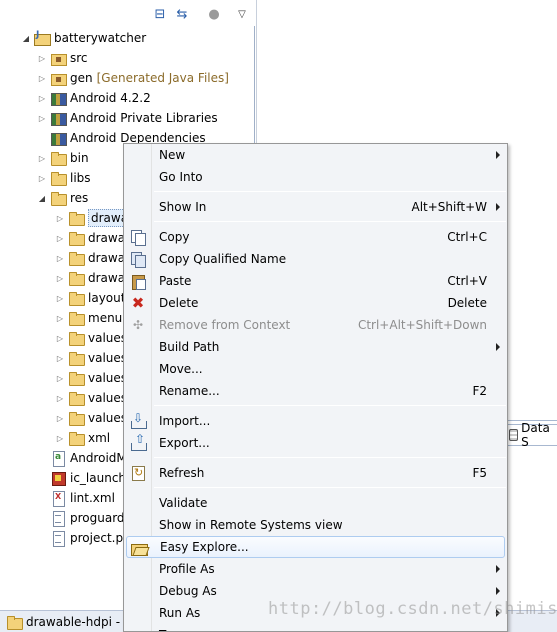 The height and width of the screenshot is (632, 557). Describe the element at coordinates (315, 281) in the screenshot. I see `menu-item-paste: Paste Ctrl+V` at that location.